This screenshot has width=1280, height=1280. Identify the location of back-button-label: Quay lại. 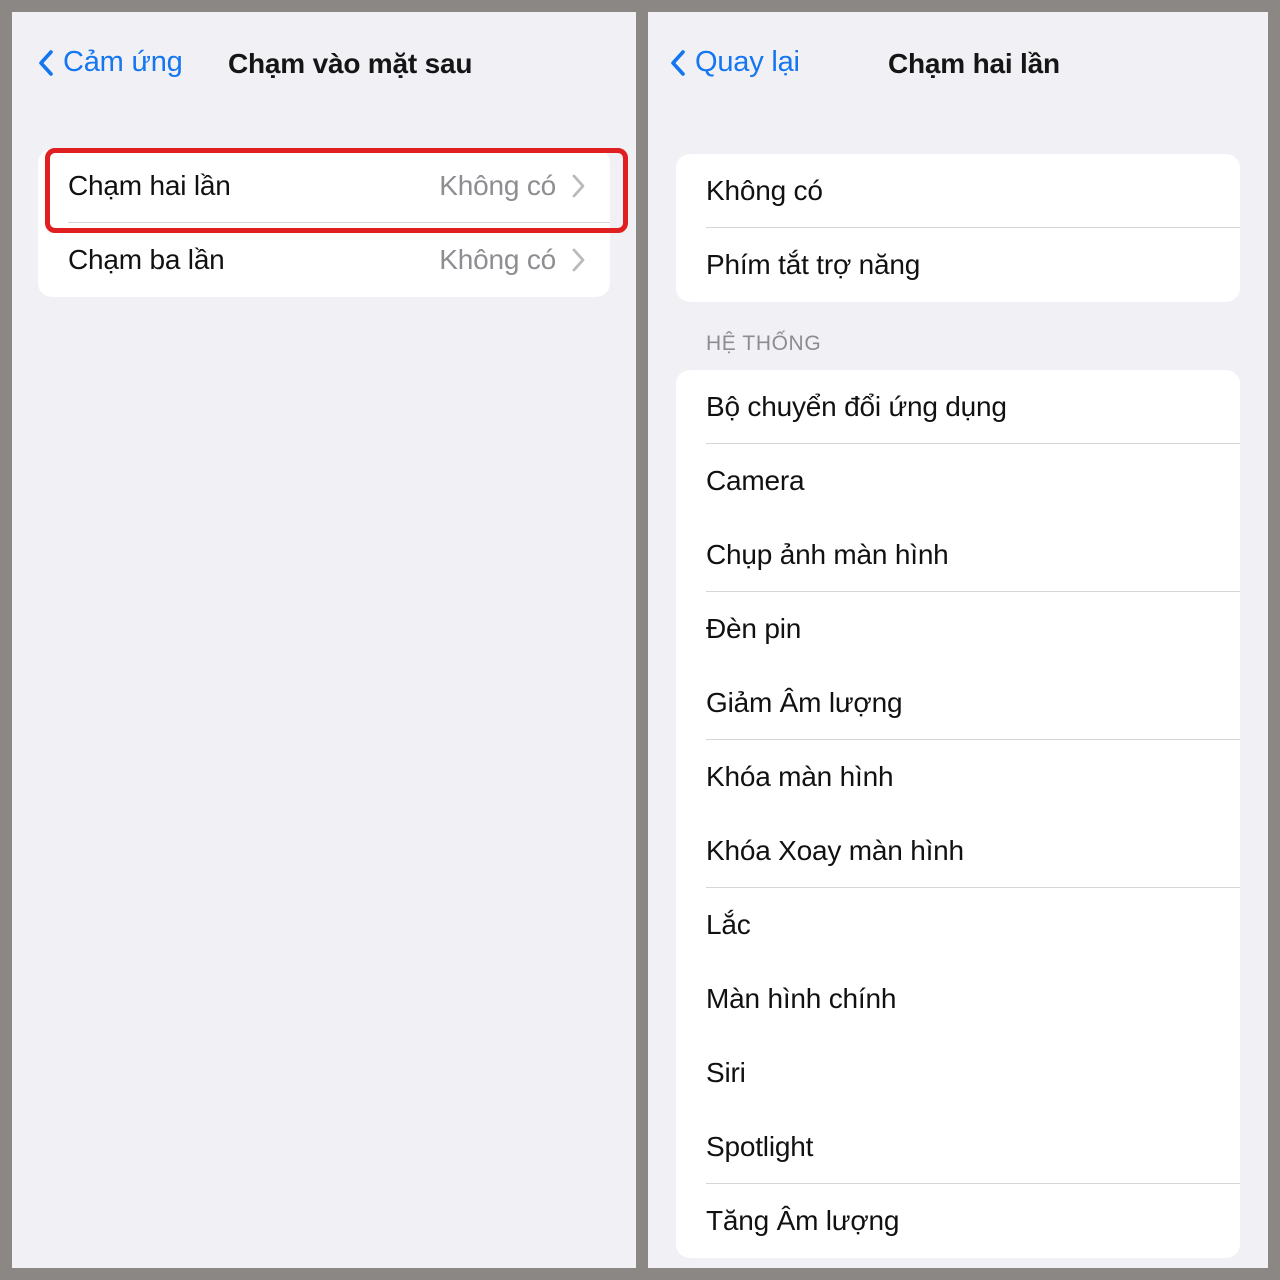
(747, 62).